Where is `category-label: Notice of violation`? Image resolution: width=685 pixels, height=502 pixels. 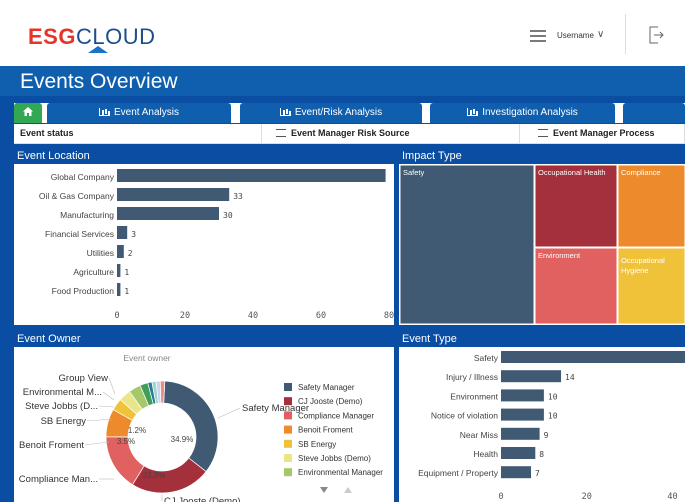 category-label: Notice of violation is located at coordinates (464, 416).